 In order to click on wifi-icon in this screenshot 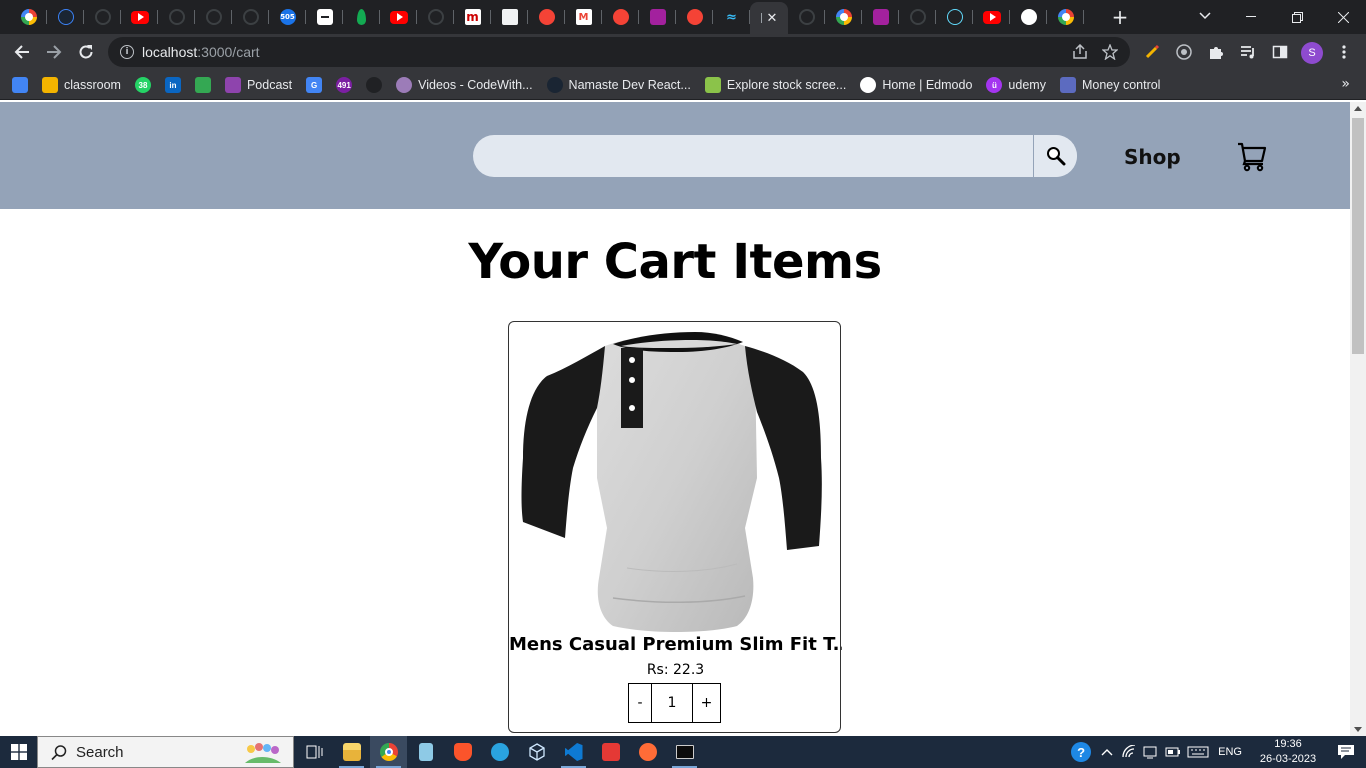, I will do `click(1129, 752)`.